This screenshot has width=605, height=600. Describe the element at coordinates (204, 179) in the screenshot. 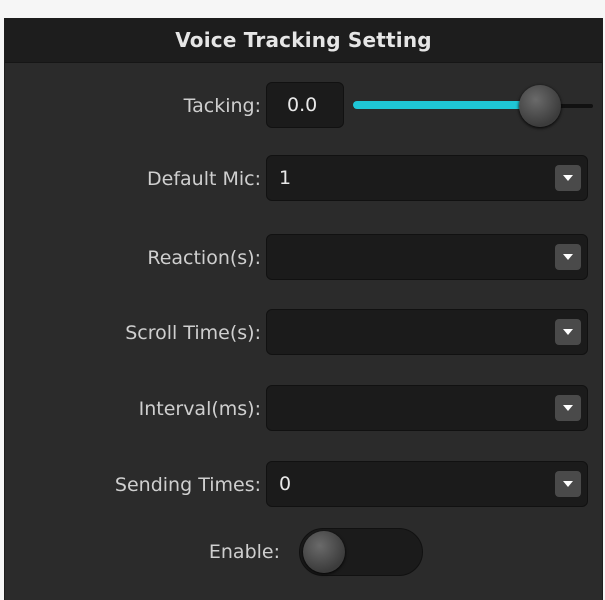

I see `default-mic-label: Default Mic:` at that location.